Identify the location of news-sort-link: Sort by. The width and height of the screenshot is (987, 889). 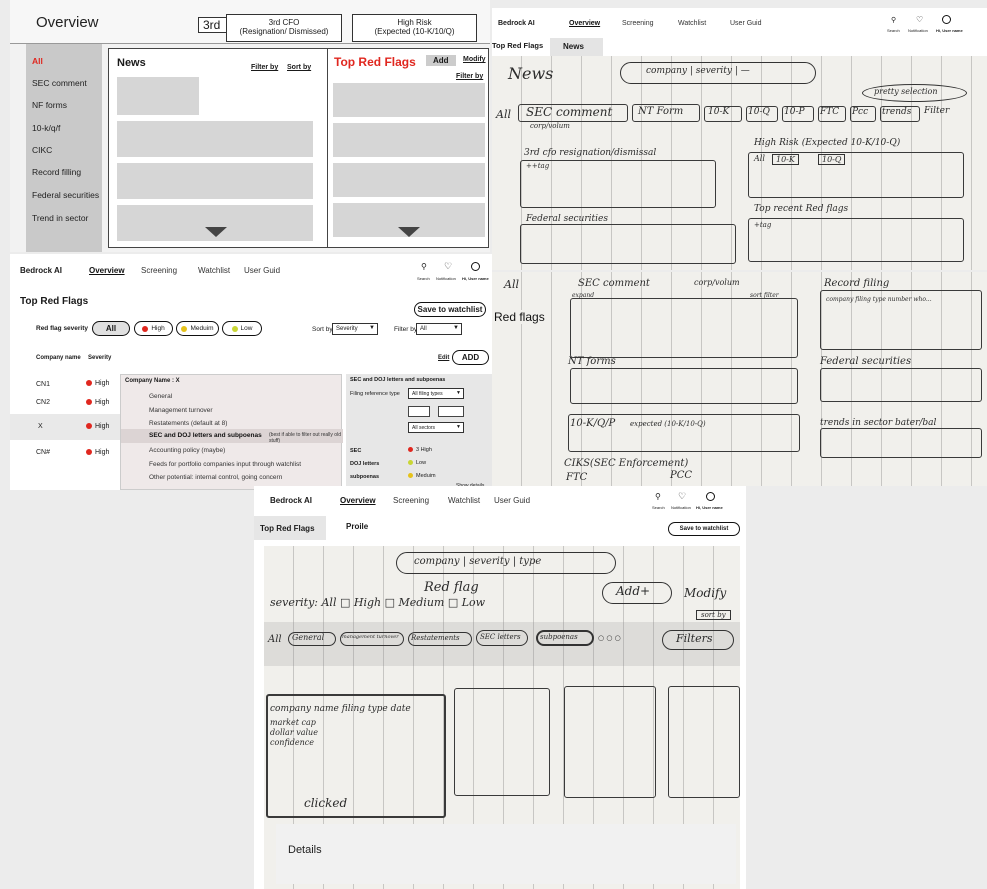
(299, 67).